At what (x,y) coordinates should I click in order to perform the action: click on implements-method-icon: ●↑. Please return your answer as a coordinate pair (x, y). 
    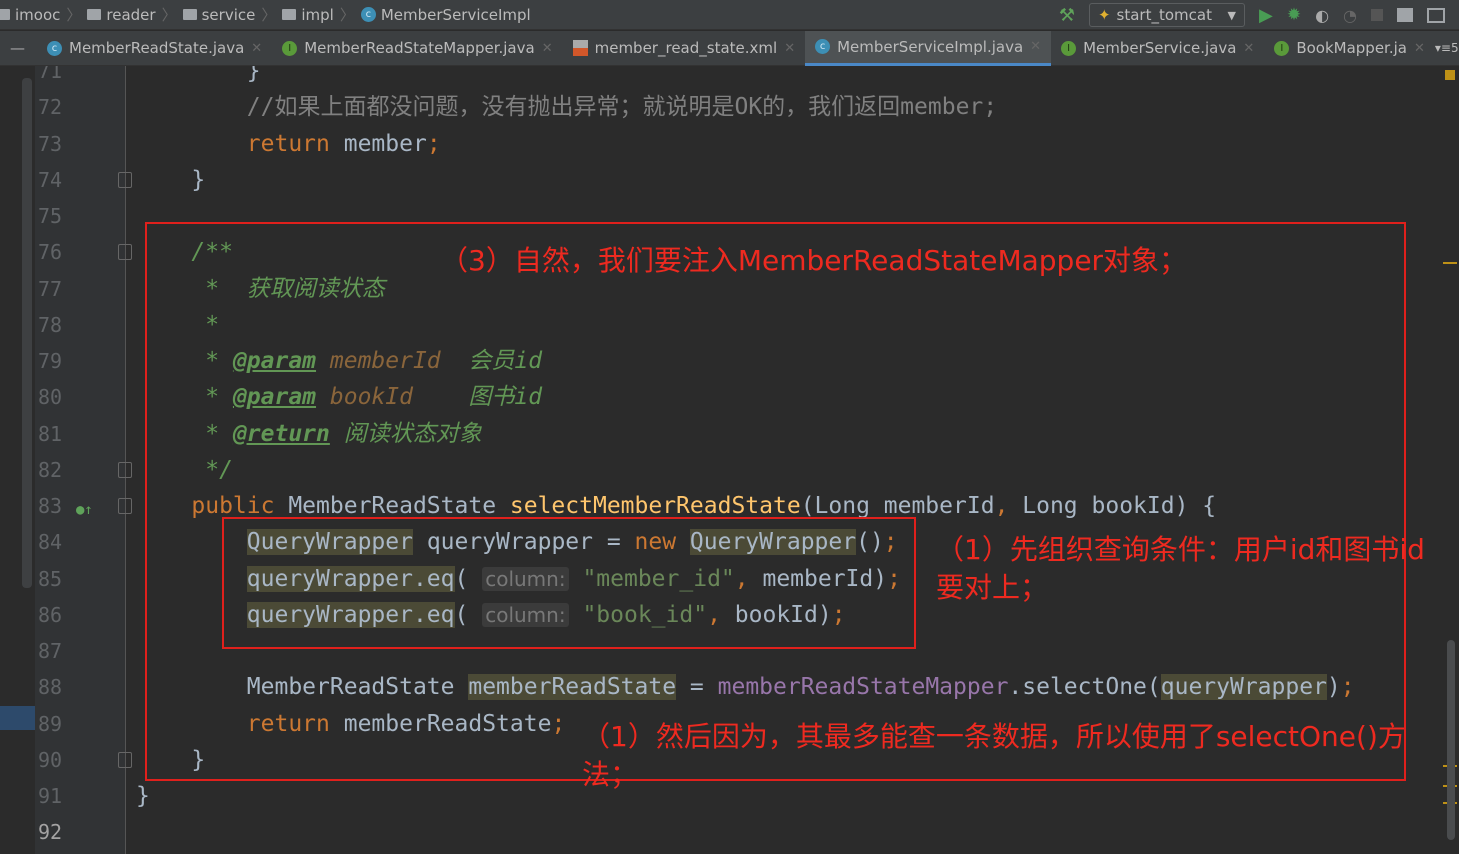
    Looking at the image, I should click on (84, 510).